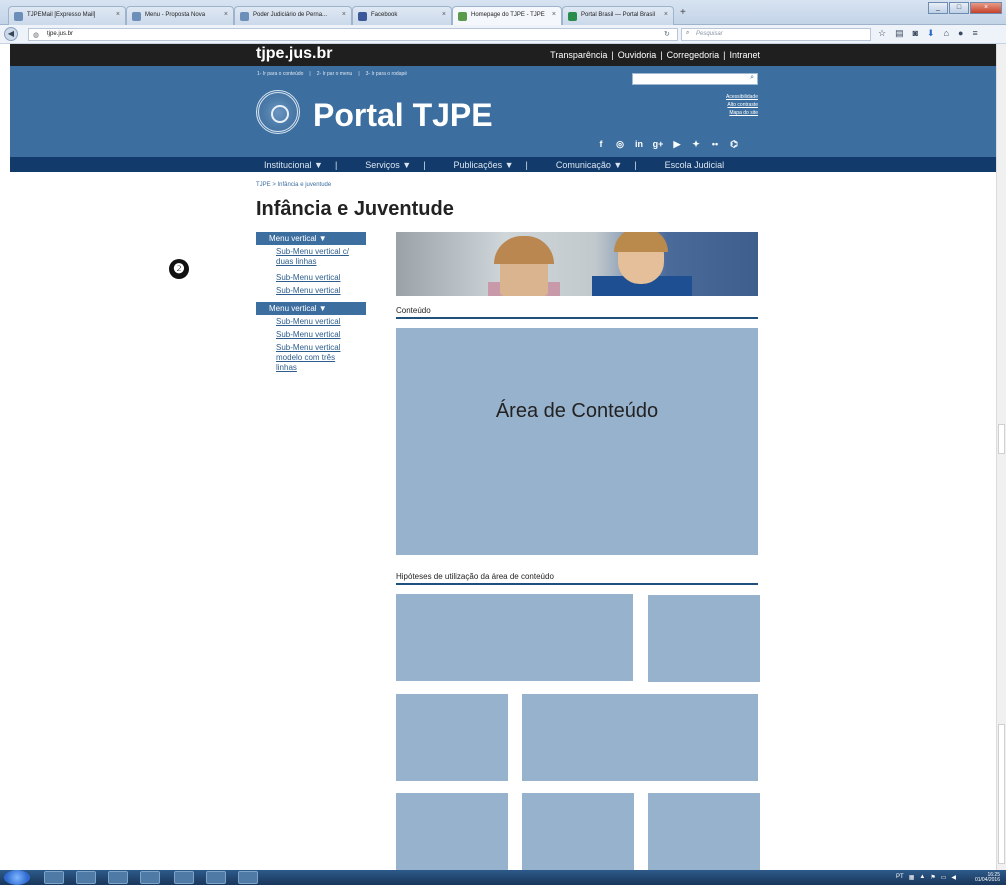  I want to click on browser-tab: Portal Brasil — Portal Brasil ×, so click(618, 15).